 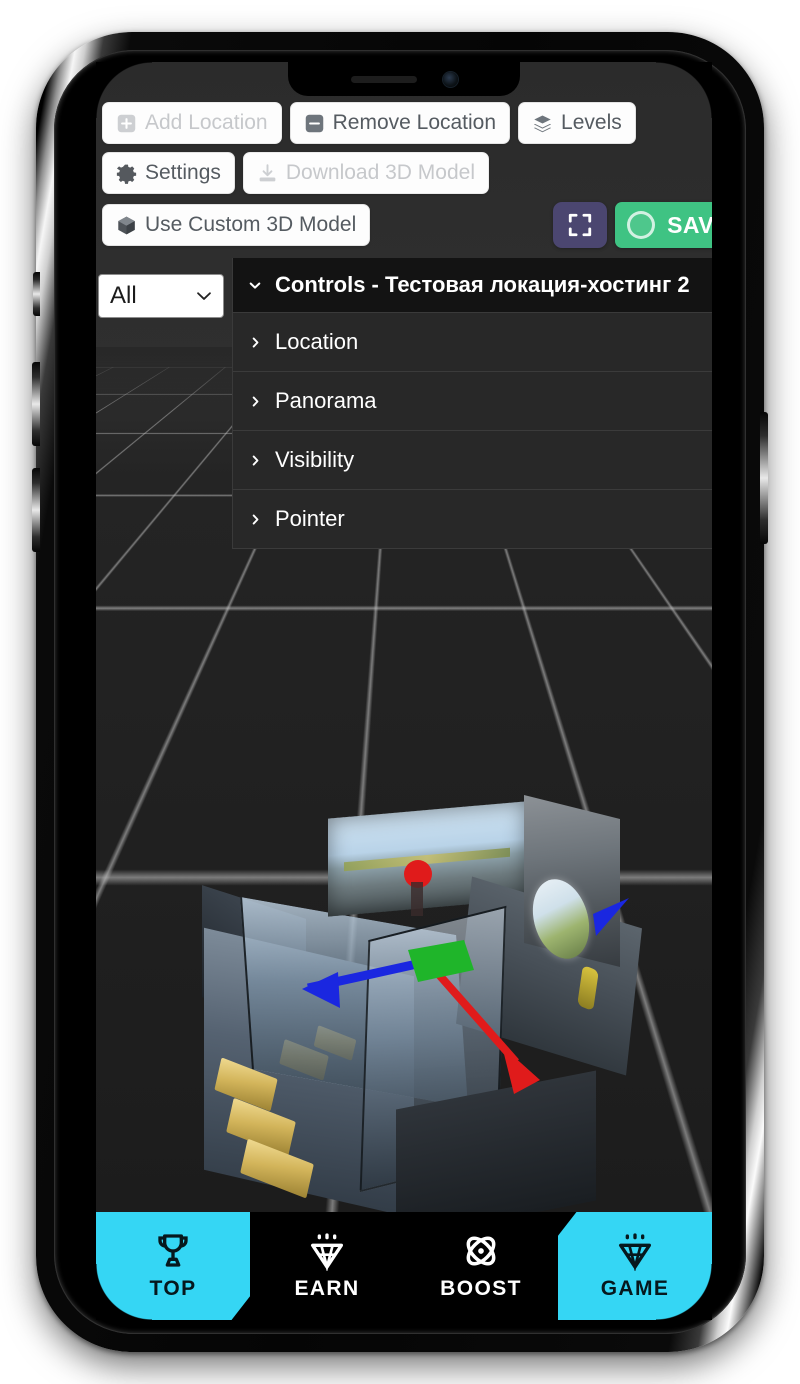 What do you see at coordinates (36, 294) in the screenshot?
I see `silence-switch-button` at bounding box center [36, 294].